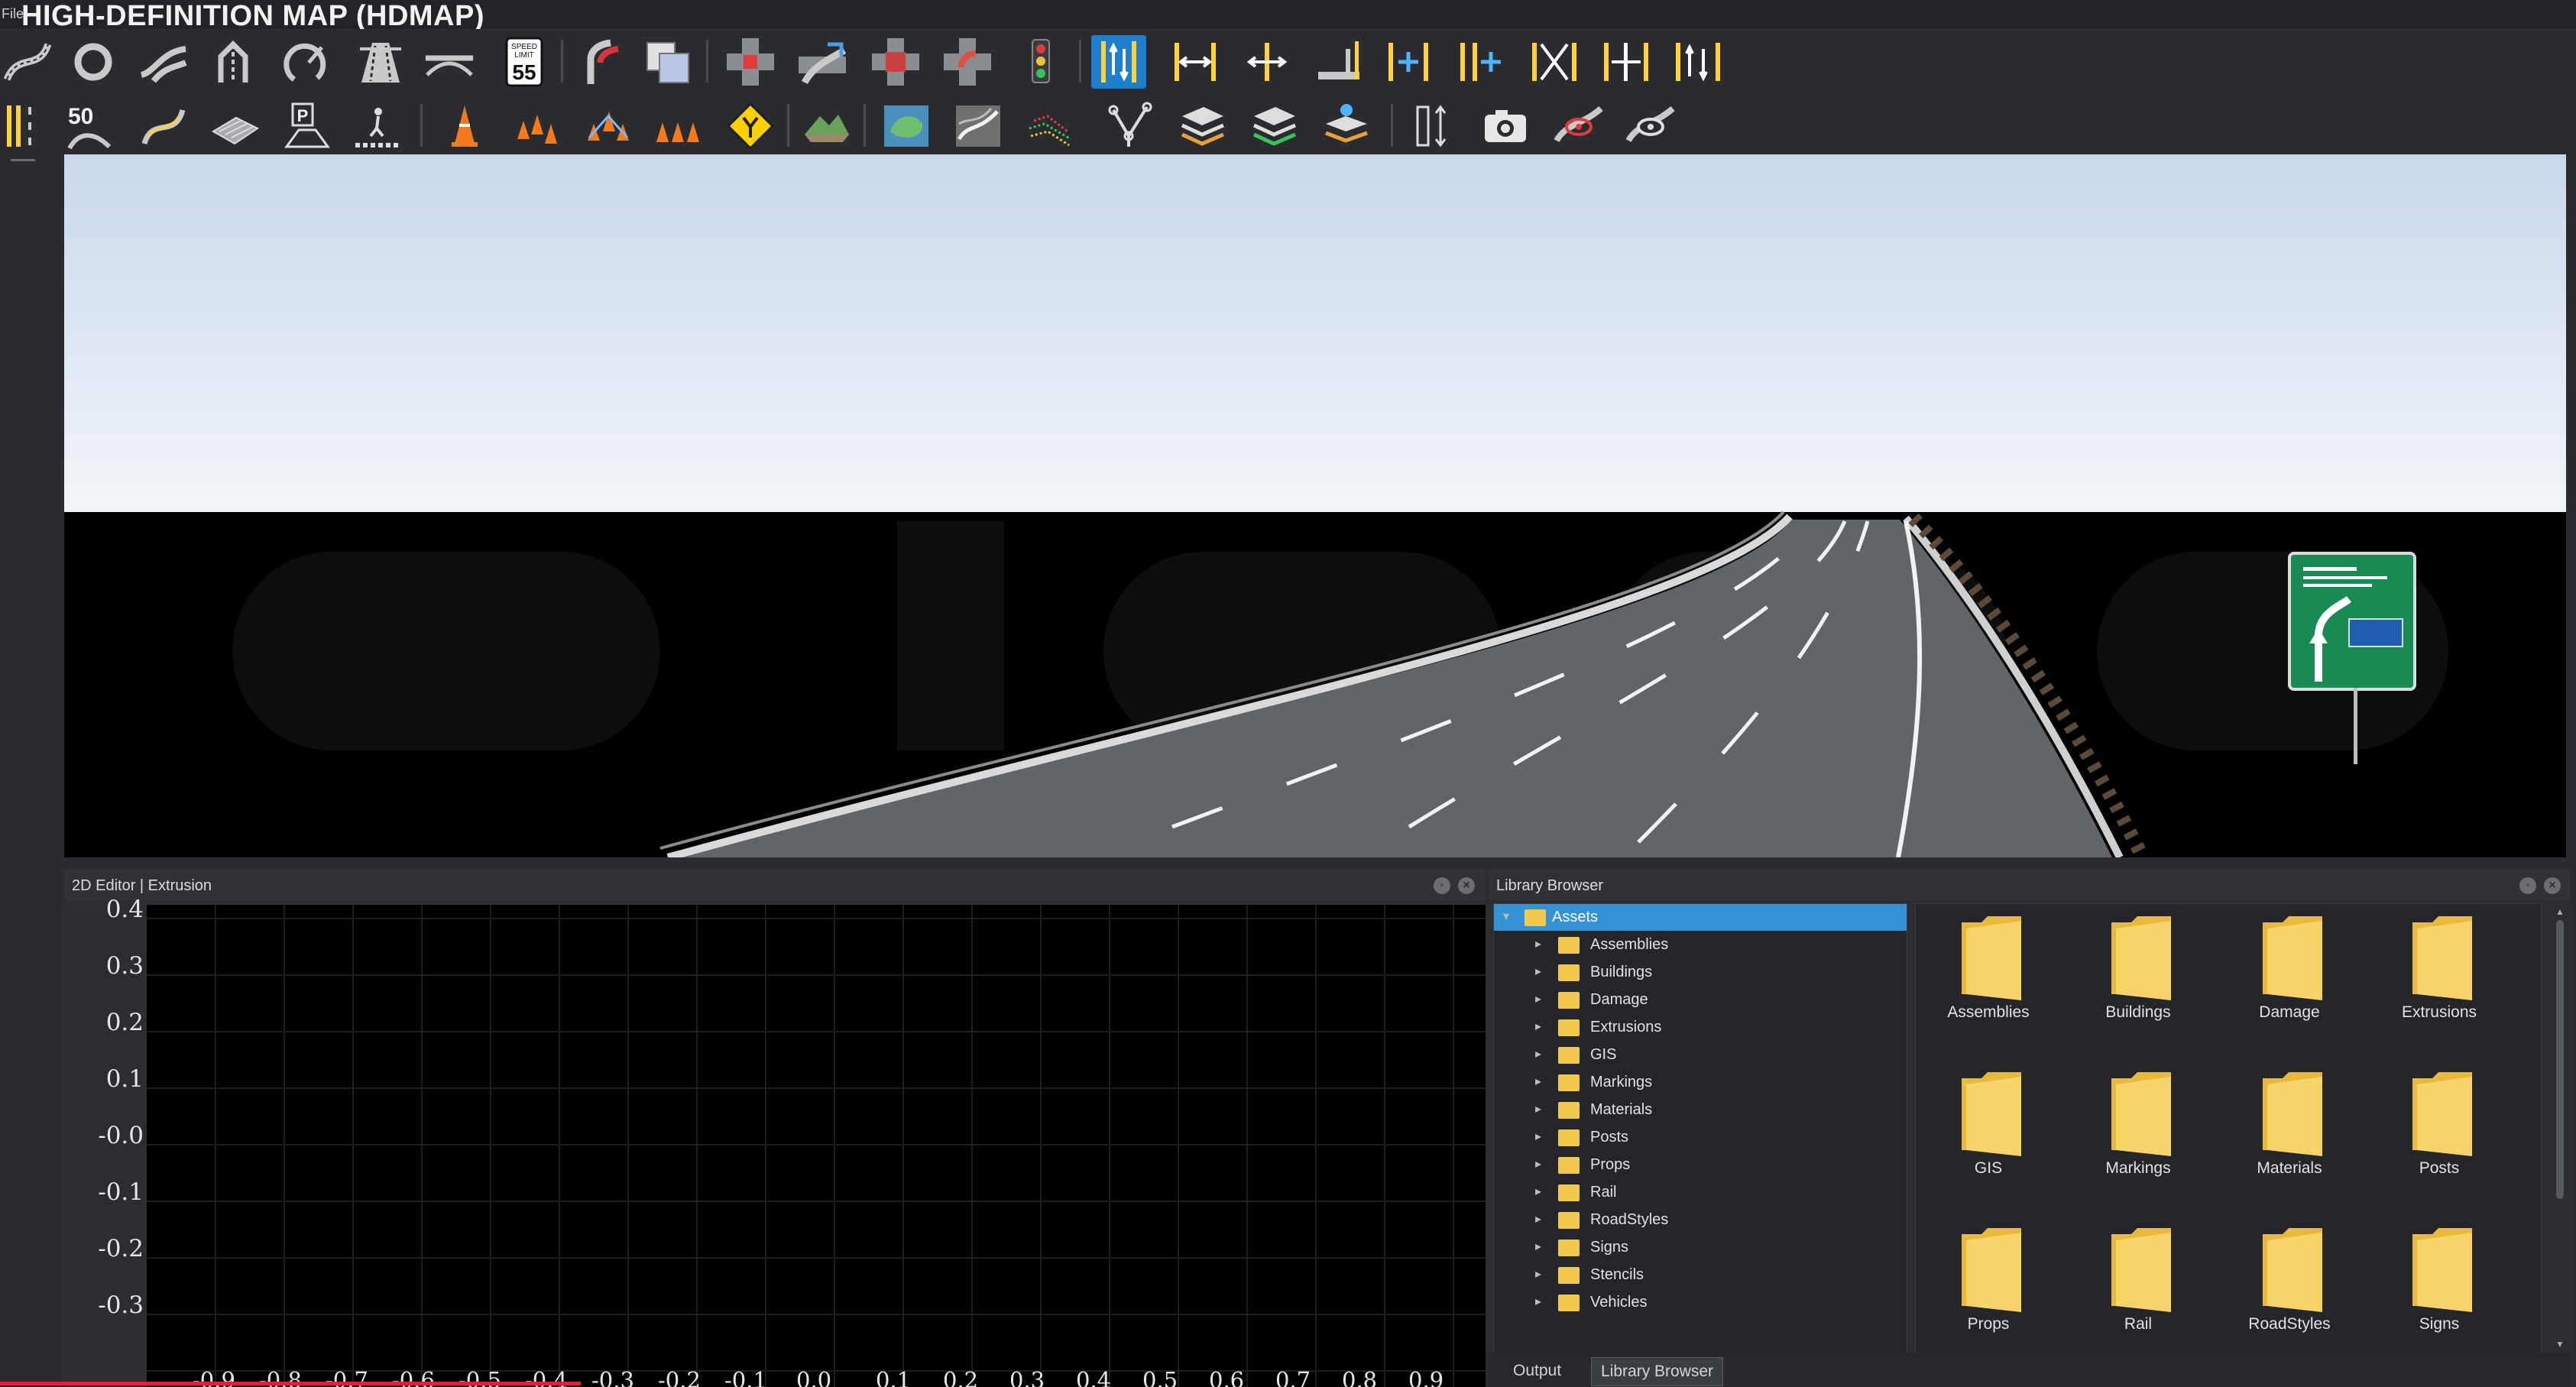 This screenshot has width=2576, height=1387. Describe the element at coordinates (750, 126) in the screenshot. I see `warning-sign-icon` at that location.